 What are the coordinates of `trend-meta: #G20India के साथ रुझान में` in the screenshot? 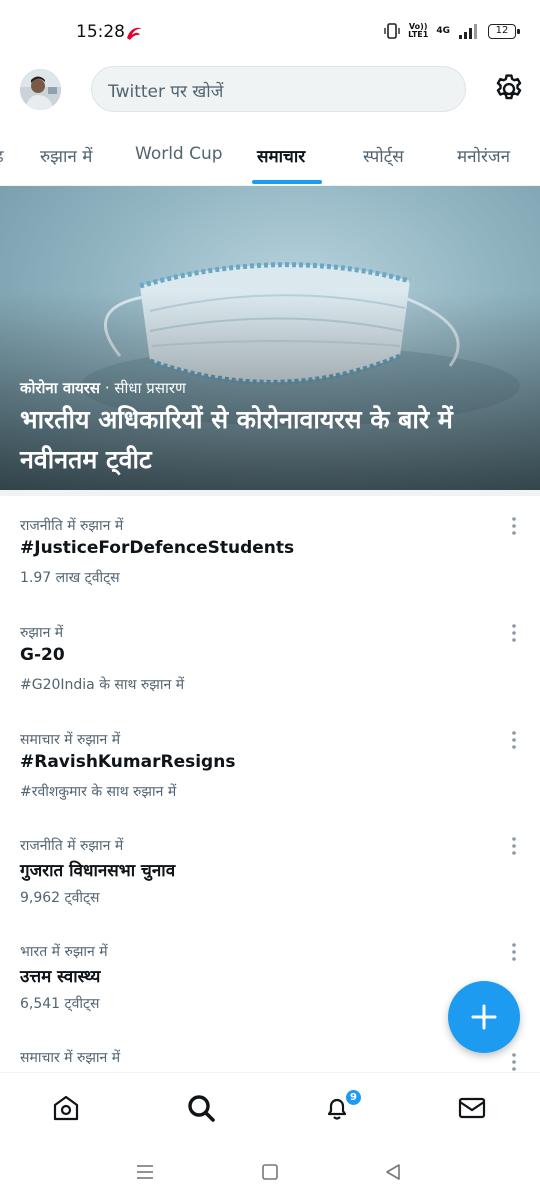 It's located at (102, 685).